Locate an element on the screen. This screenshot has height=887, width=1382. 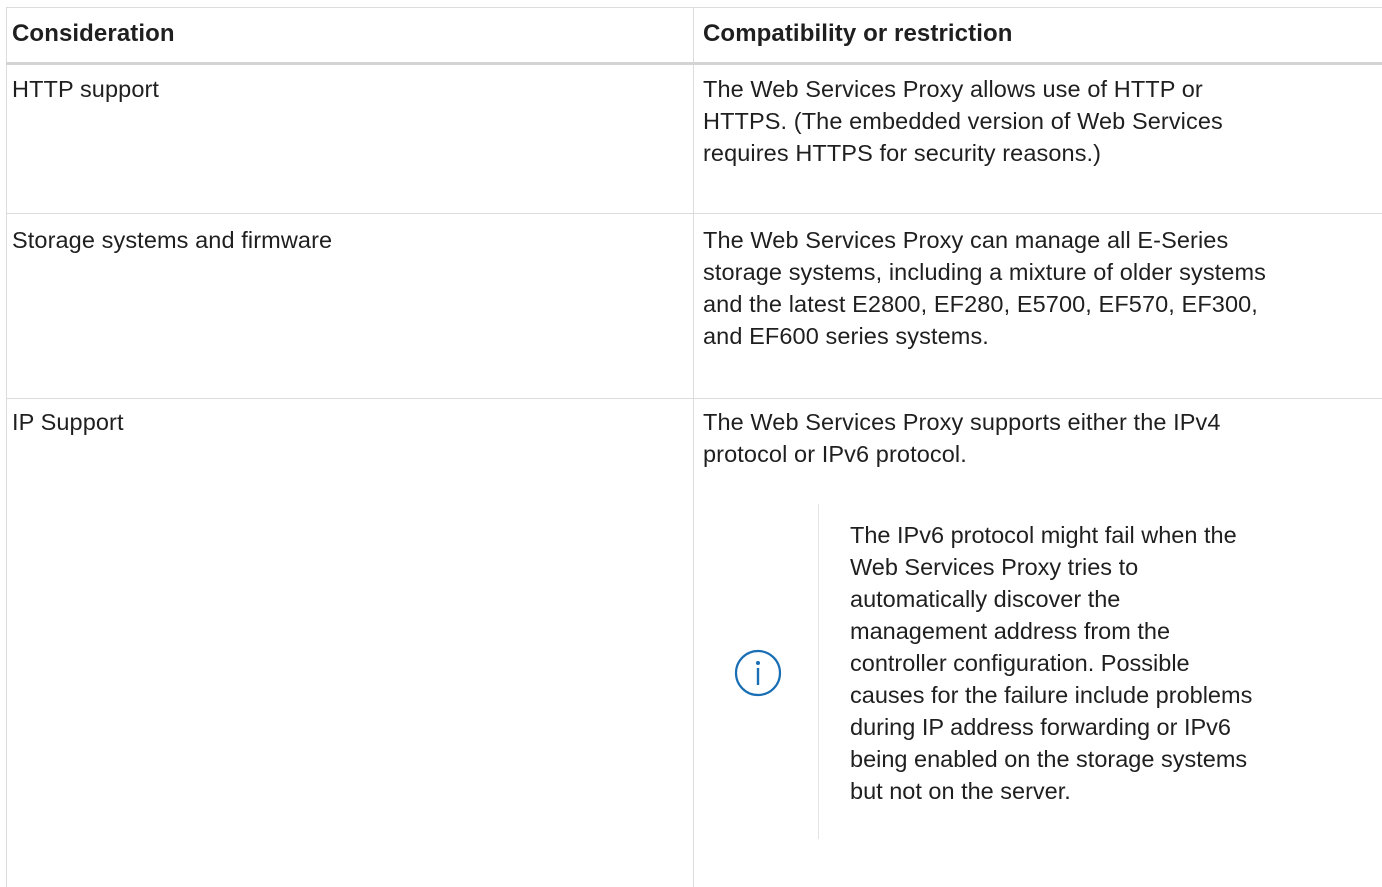
row-ip-consideration: IP Support is located at coordinates (68, 422).